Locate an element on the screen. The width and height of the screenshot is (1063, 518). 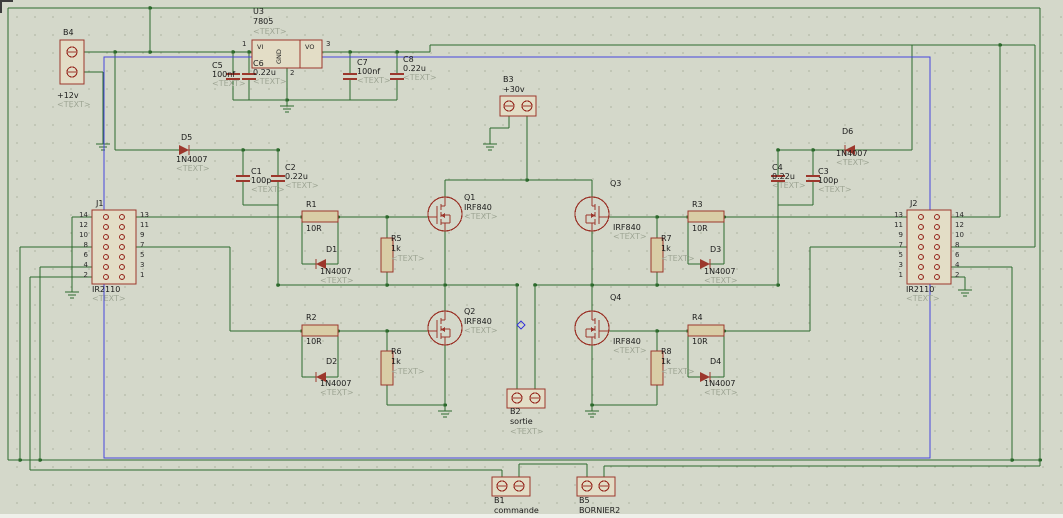
r5-value-label: 1k is located at coordinates (396, 248).